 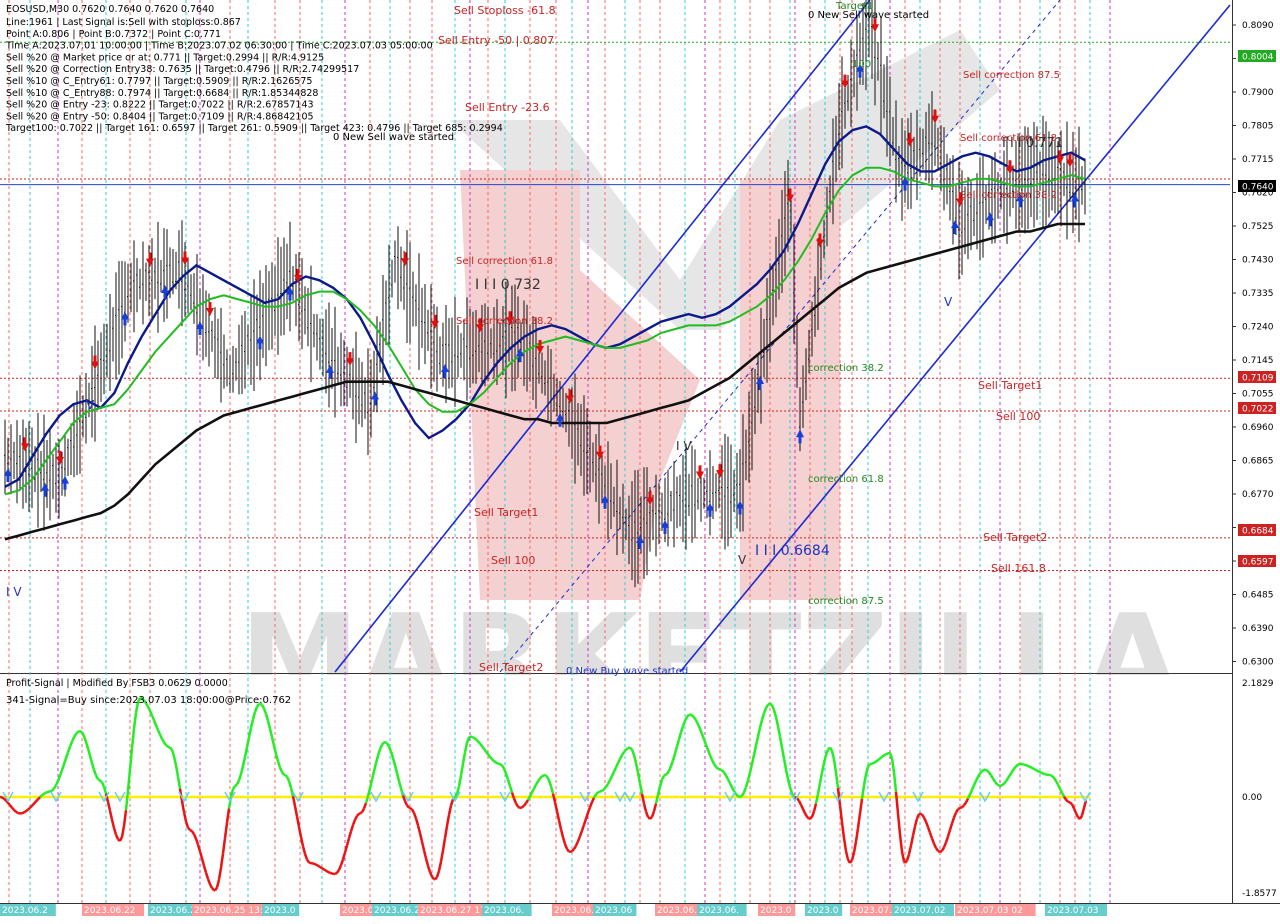 I want to click on price-tag-label: 0.7109, so click(x=1258, y=379).